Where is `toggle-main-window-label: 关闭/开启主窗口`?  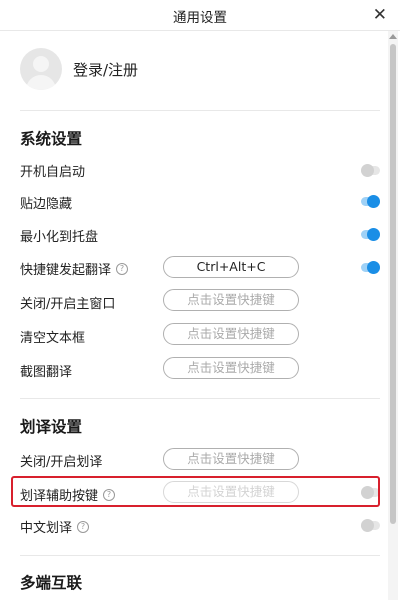
toggle-main-window-label: 关闭/开启主窗口 is located at coordinates (68, 304).